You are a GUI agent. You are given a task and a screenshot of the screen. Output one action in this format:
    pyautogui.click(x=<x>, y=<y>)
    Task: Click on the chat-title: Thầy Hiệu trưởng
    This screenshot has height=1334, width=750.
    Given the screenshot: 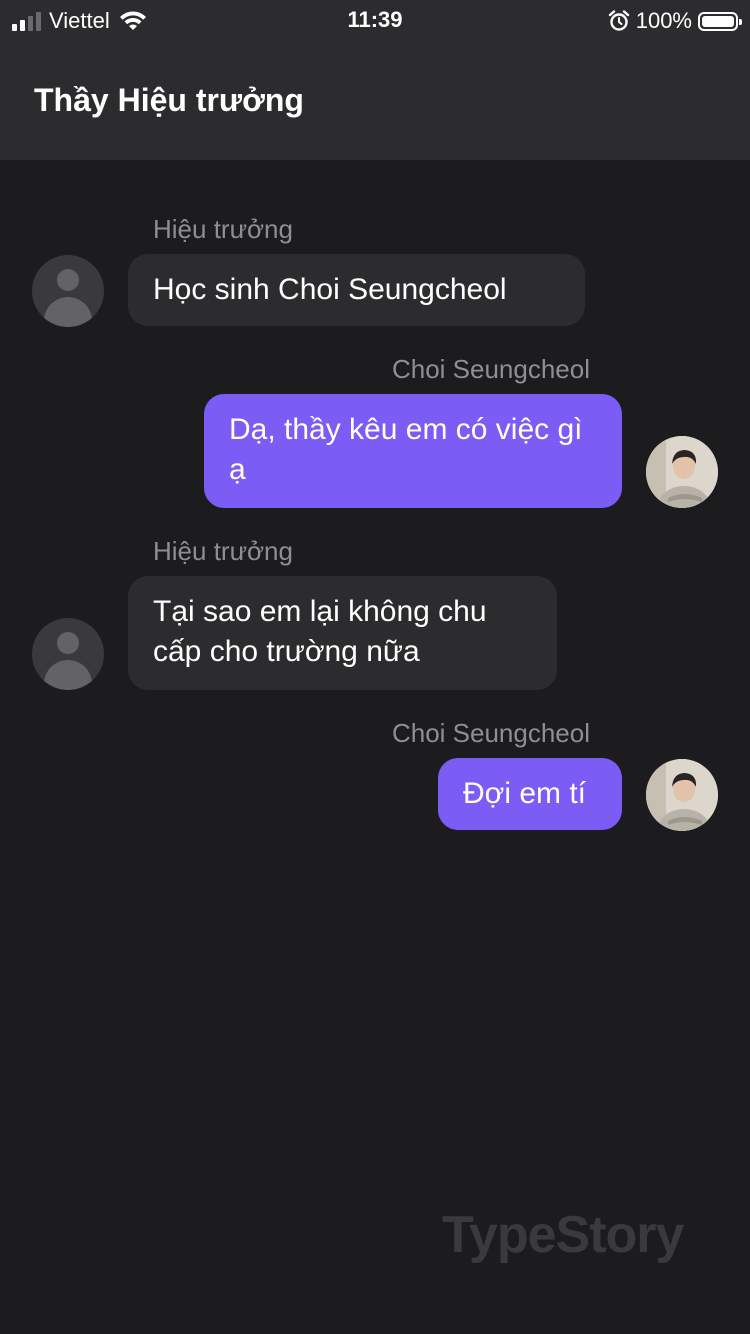 What is the action you would take?
    pyautogui.click(x=169, y=100)
    